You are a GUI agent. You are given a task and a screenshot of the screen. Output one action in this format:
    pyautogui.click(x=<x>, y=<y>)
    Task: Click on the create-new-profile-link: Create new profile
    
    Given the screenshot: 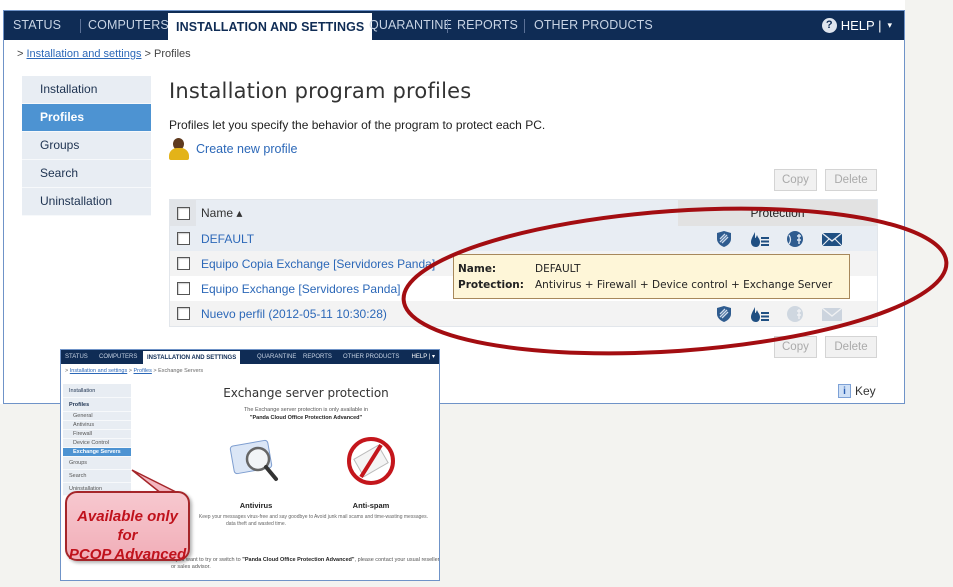 What is the action you would take?
    pyautogui.click(x=233, y=149)
    